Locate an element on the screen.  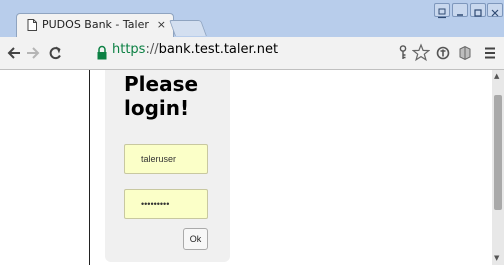
url-scheme: https is located at coordinates (129, 49).